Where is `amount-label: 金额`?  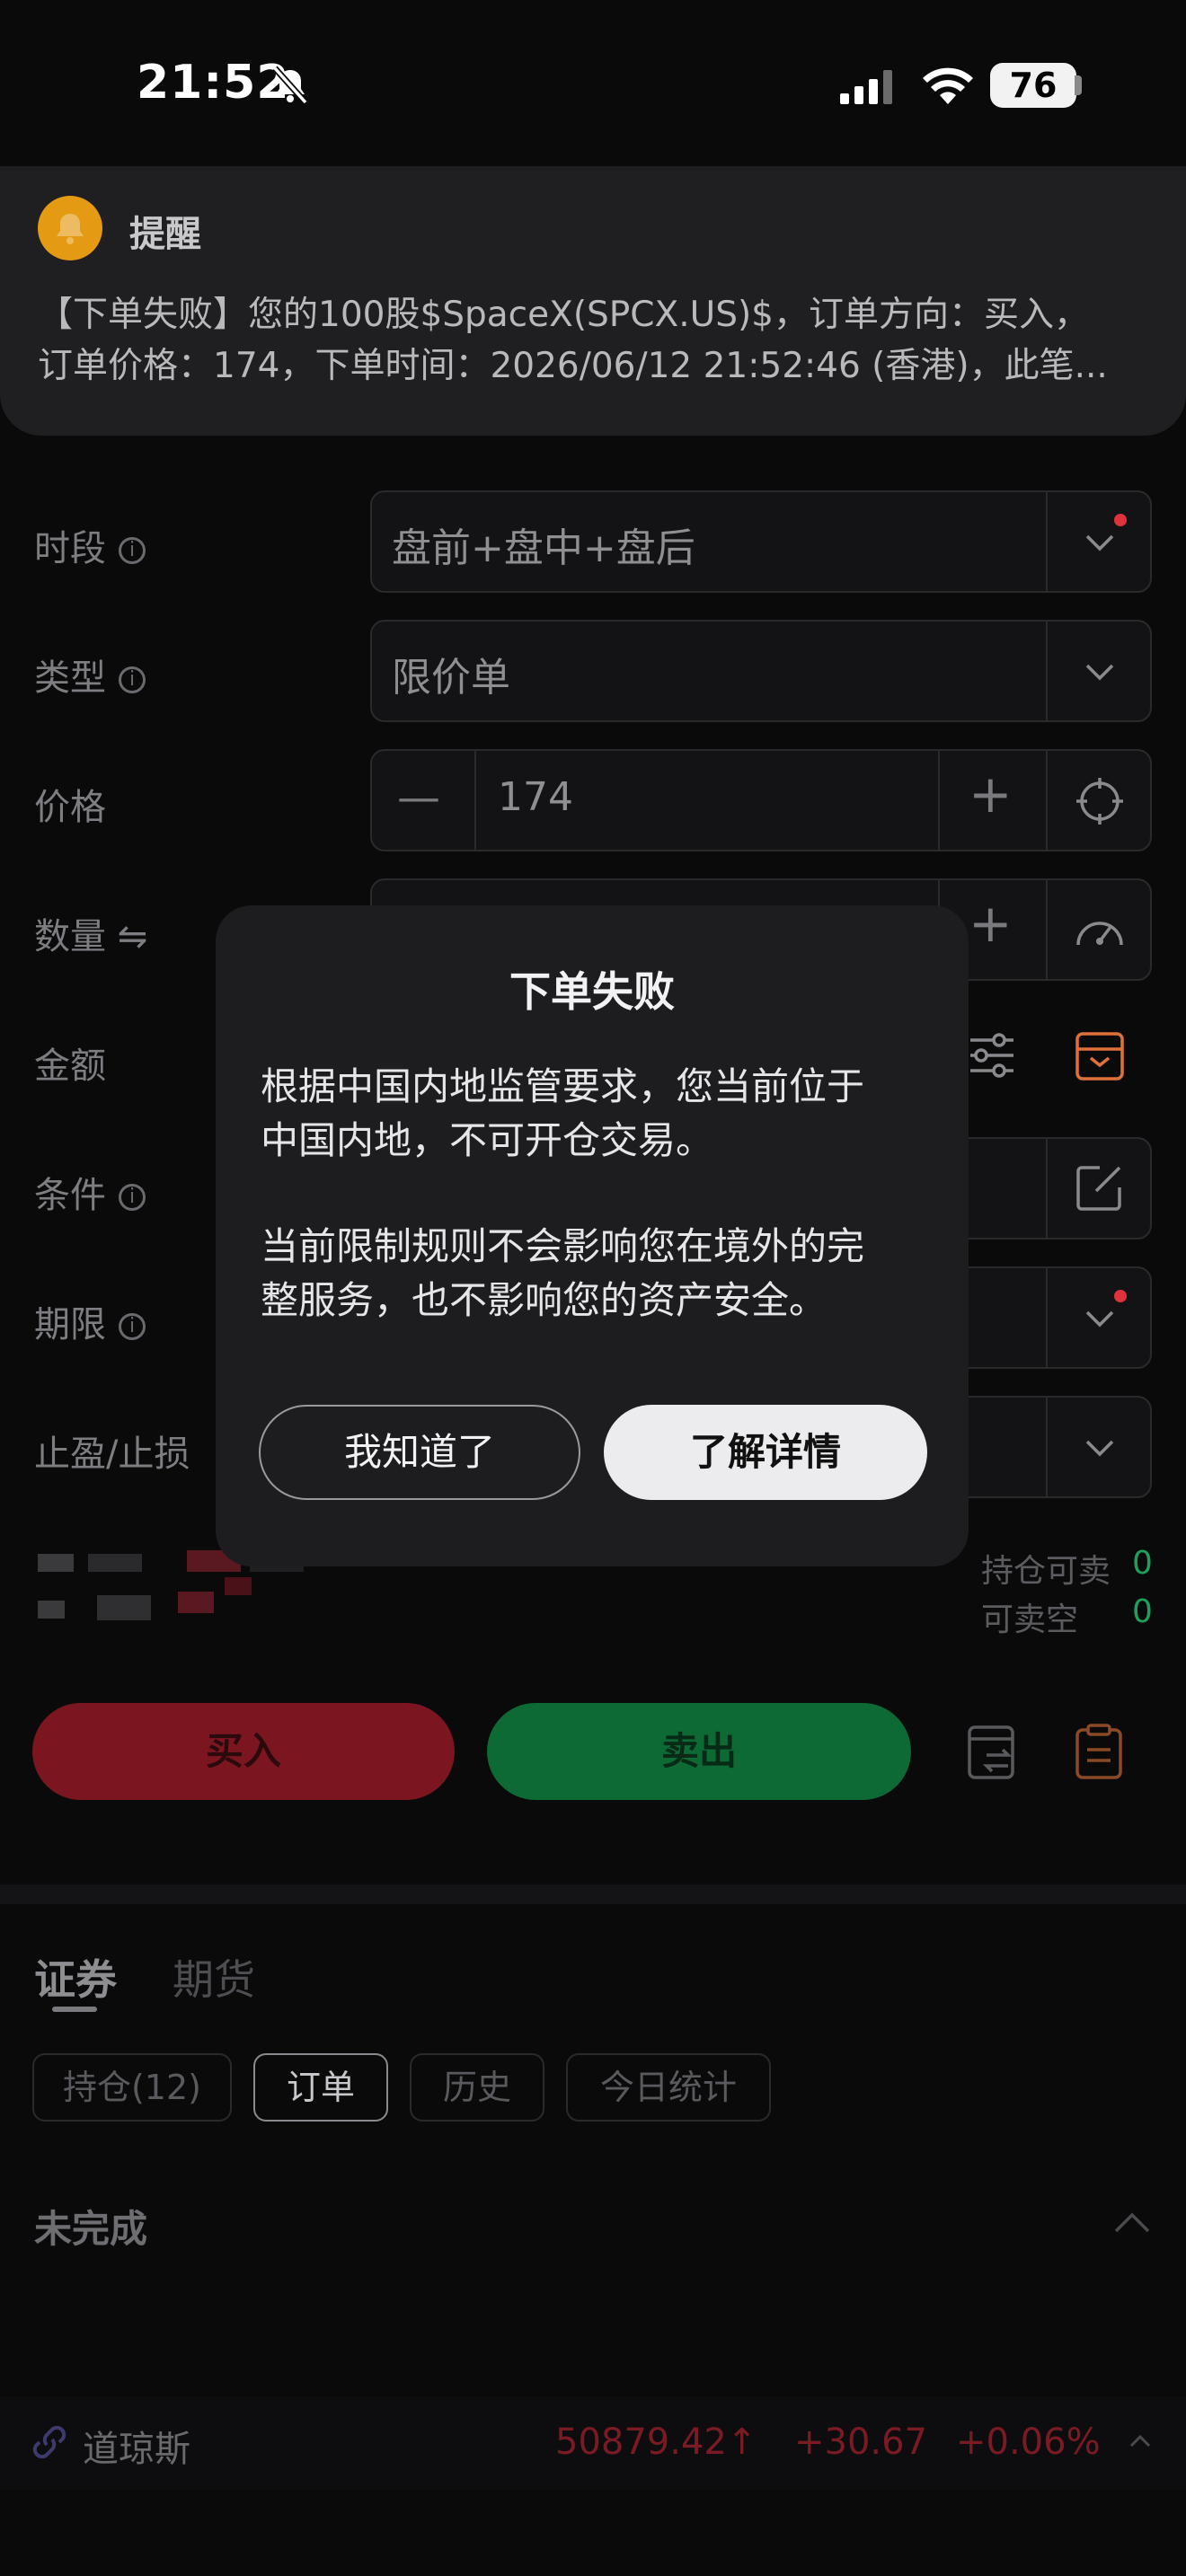
amount-label: 金额 is located at coordinates (70, 1066).